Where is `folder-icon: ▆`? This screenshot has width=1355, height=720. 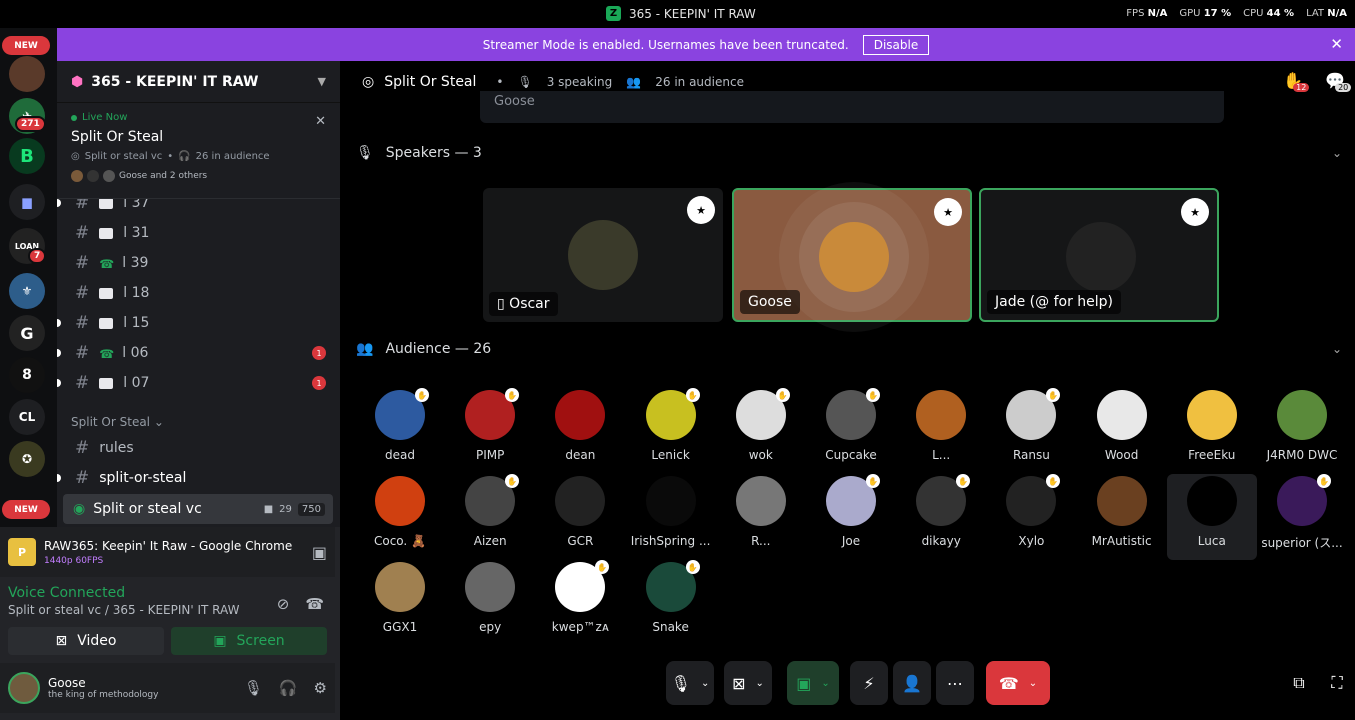
folder-icon: ▆ is located at coordinates (27, 202).